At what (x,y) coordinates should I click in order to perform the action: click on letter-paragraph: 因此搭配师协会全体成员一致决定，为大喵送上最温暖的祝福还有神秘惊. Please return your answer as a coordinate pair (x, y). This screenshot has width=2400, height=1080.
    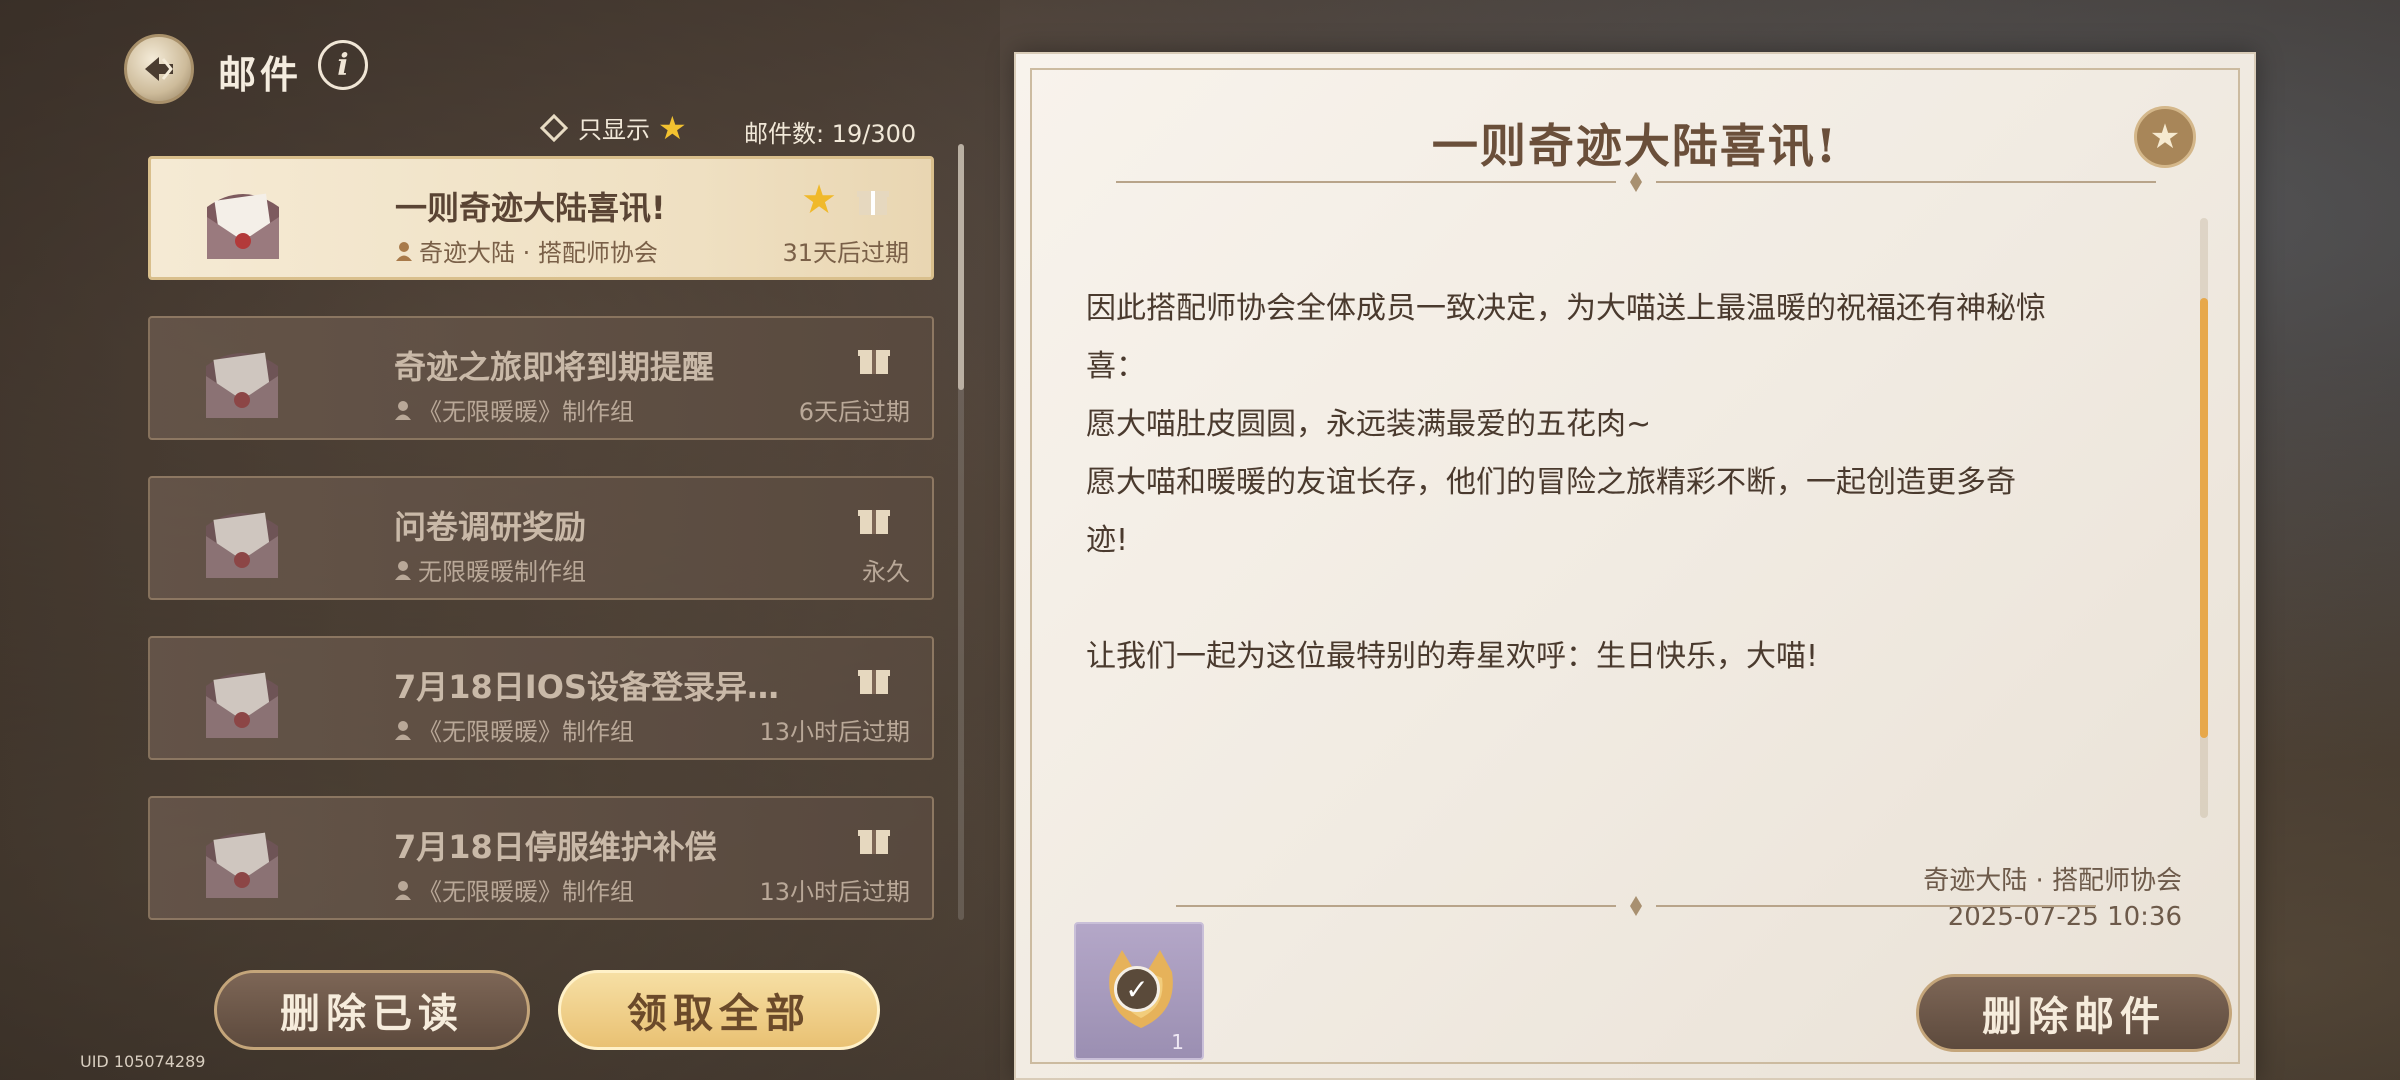
    Looking at the image, I should click on (1566, 308).